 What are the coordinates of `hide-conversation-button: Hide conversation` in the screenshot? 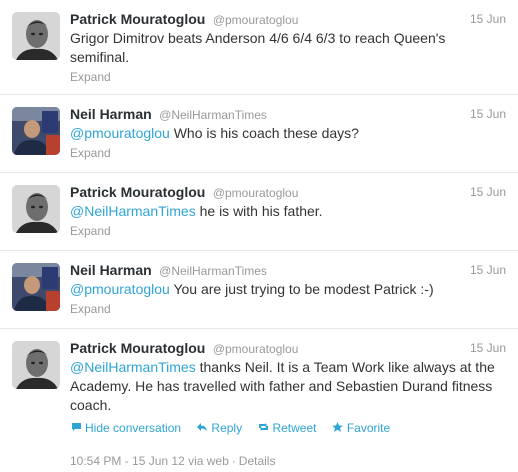 It's located at (125, 428).